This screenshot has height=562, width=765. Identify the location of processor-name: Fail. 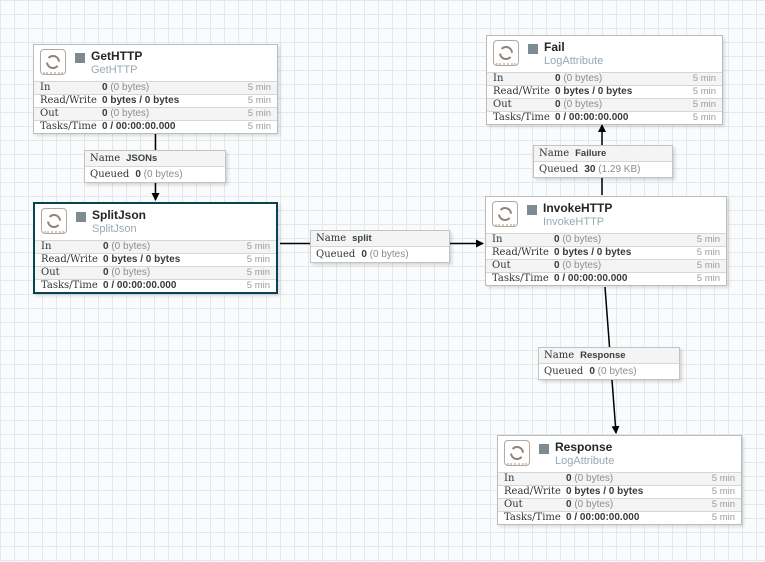
(554, 47).